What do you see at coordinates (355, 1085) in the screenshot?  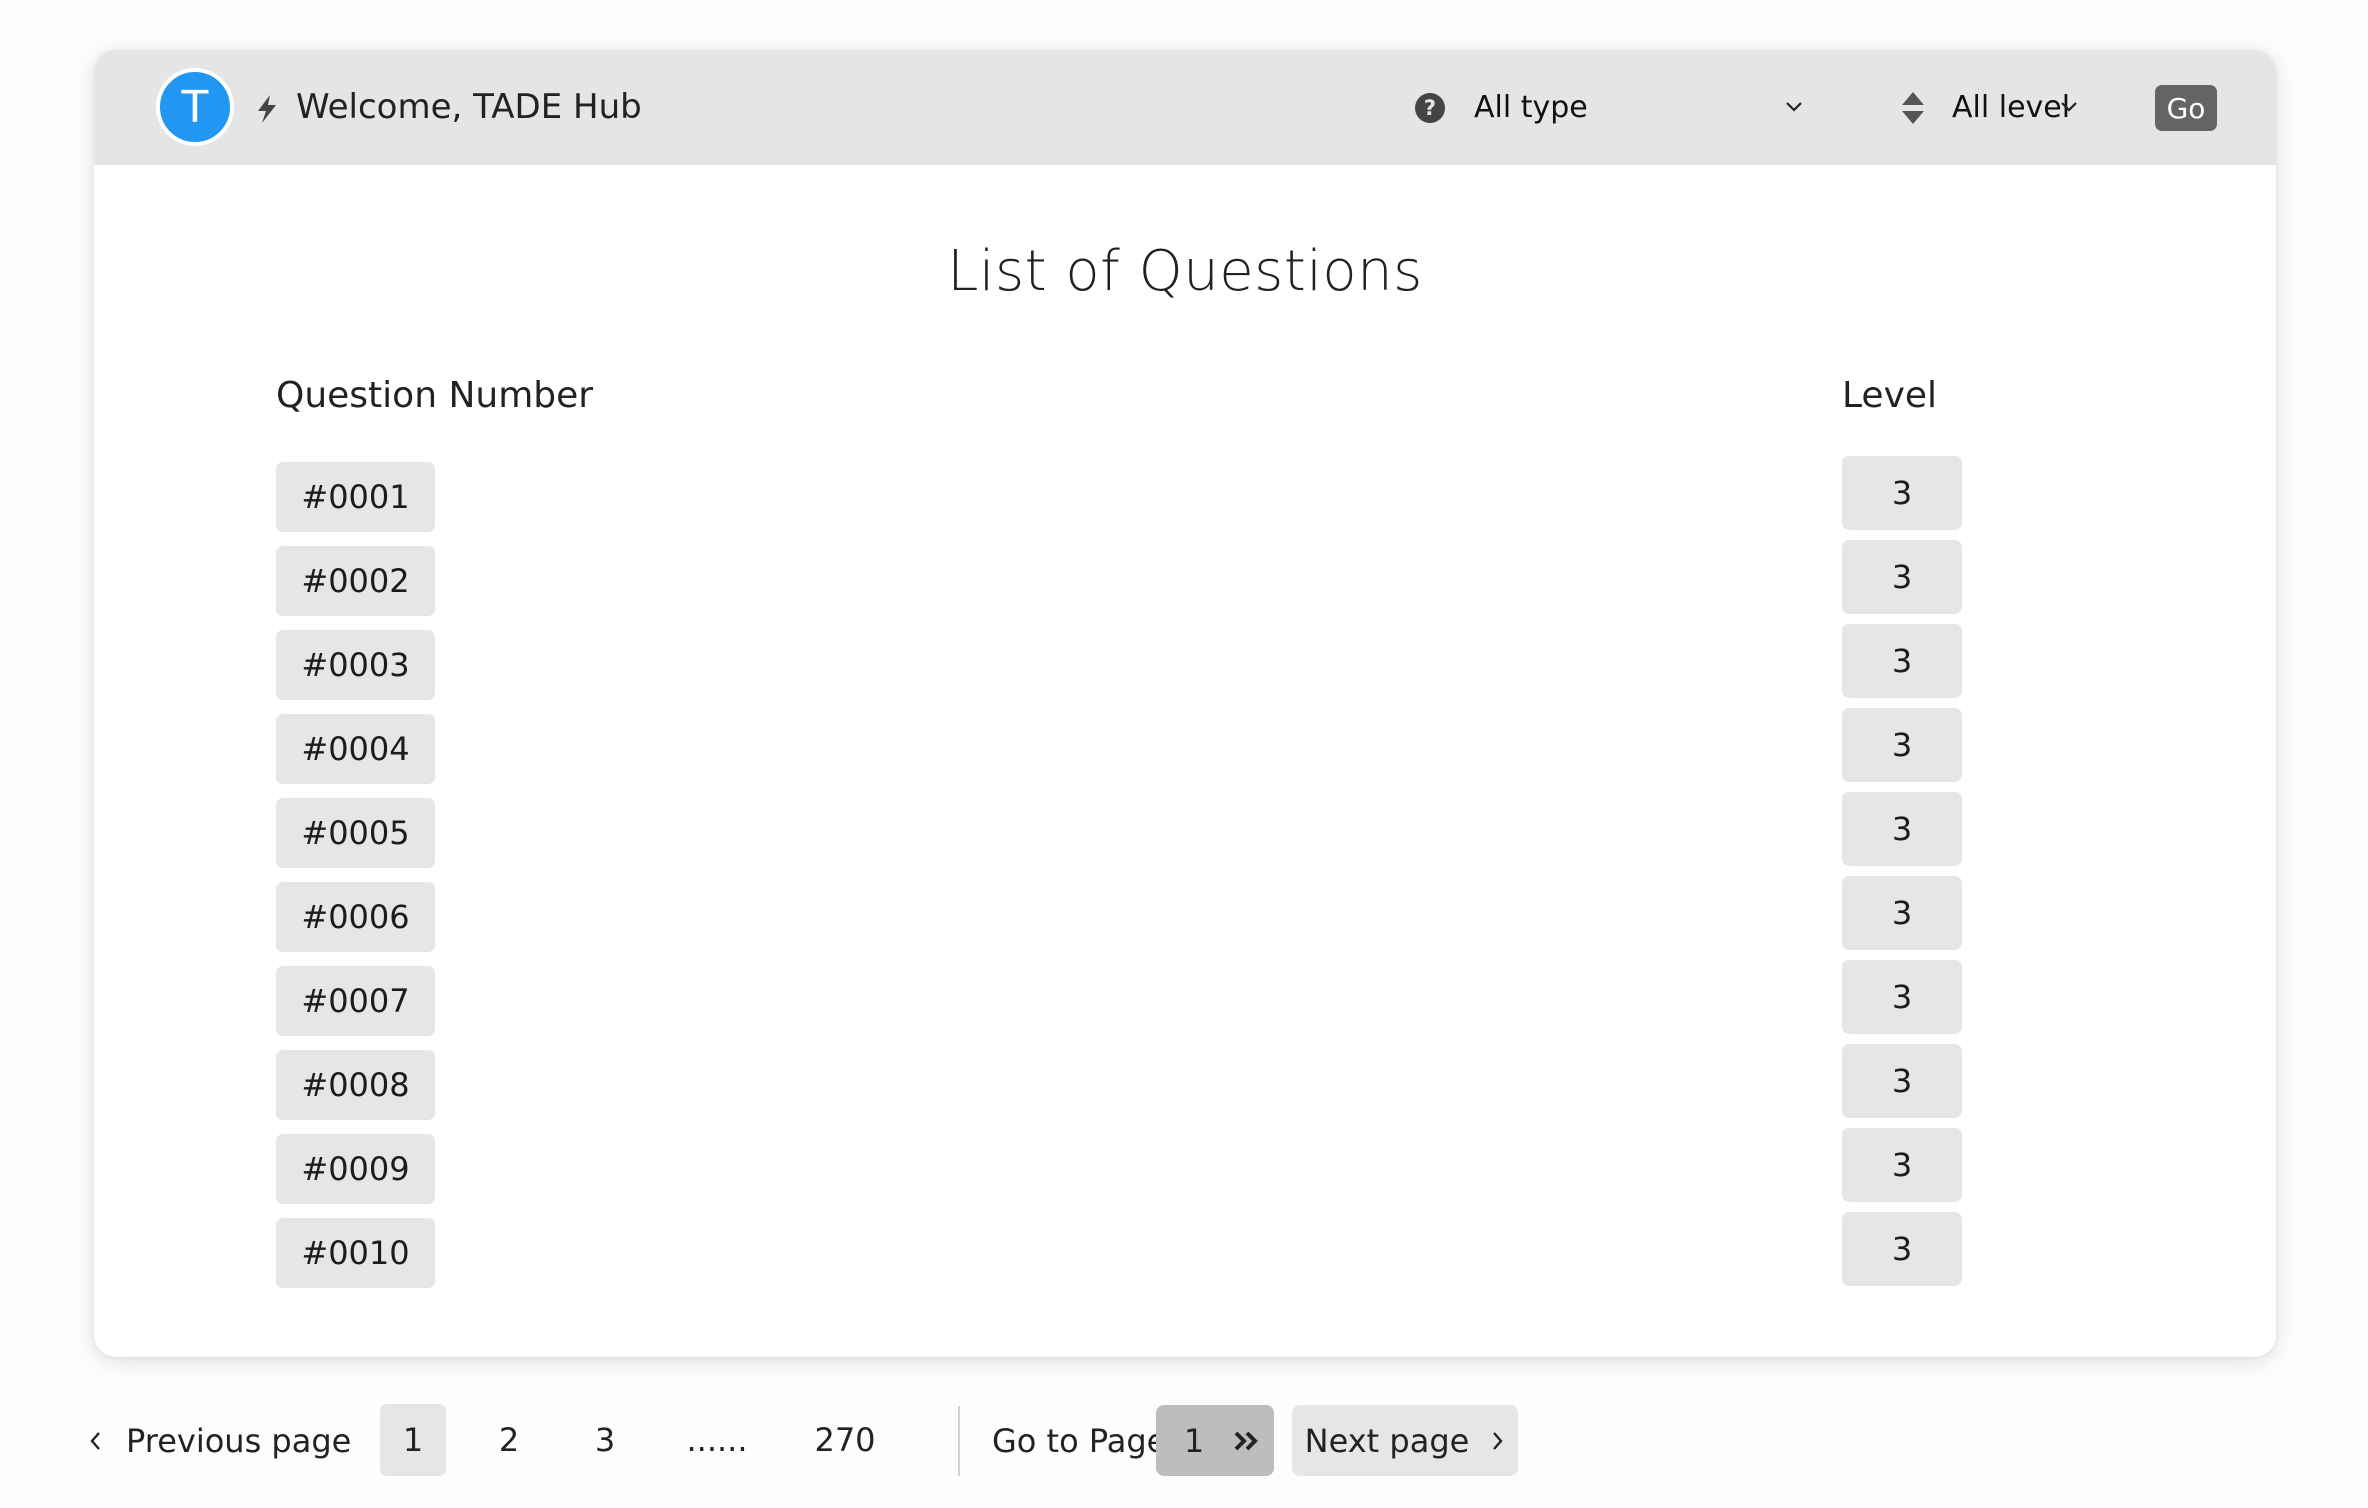 I see `question-number-pill: #0008` at bounding box center [355, 1085].